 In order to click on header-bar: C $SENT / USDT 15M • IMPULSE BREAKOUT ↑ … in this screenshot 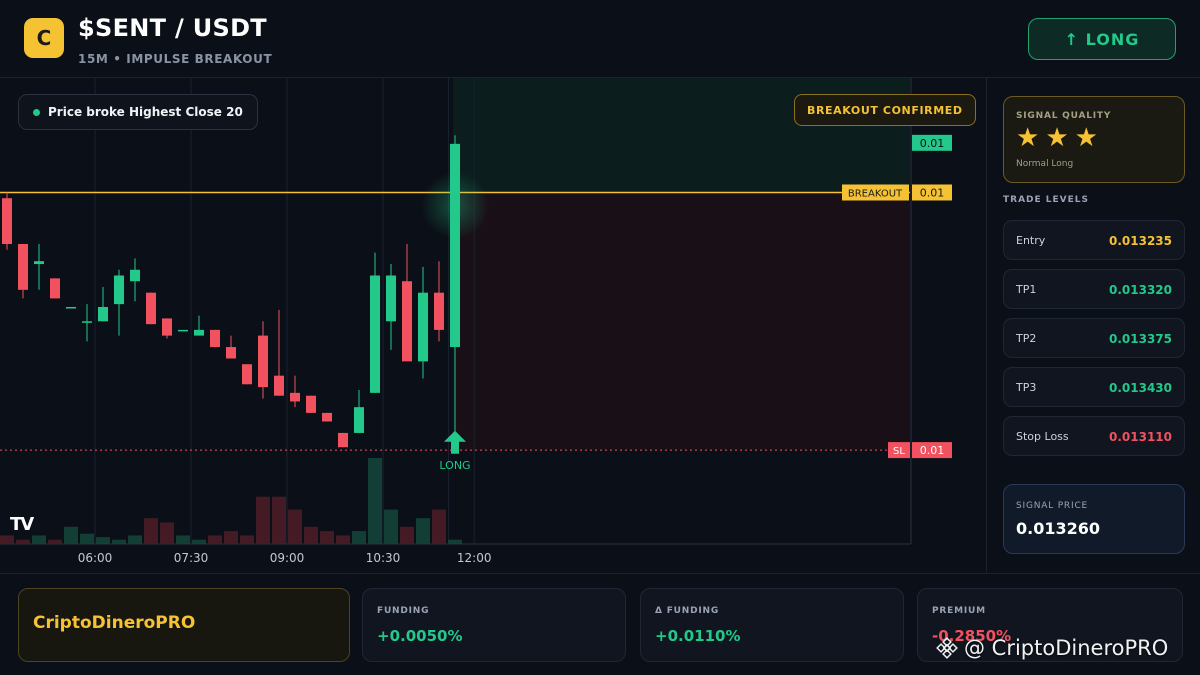, I will do `click(600, 39)`.